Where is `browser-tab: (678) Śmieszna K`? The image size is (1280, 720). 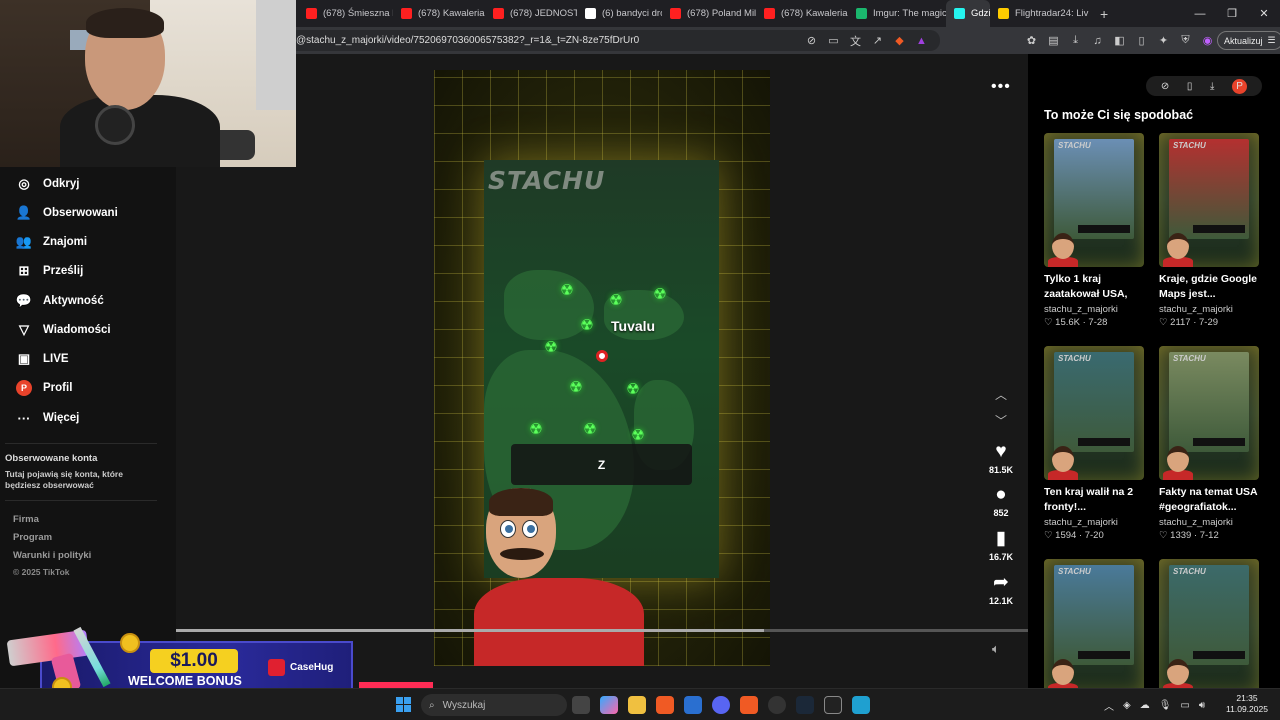
browser-tab: (678) Śmieszna K is located at coordinates (345, 13).